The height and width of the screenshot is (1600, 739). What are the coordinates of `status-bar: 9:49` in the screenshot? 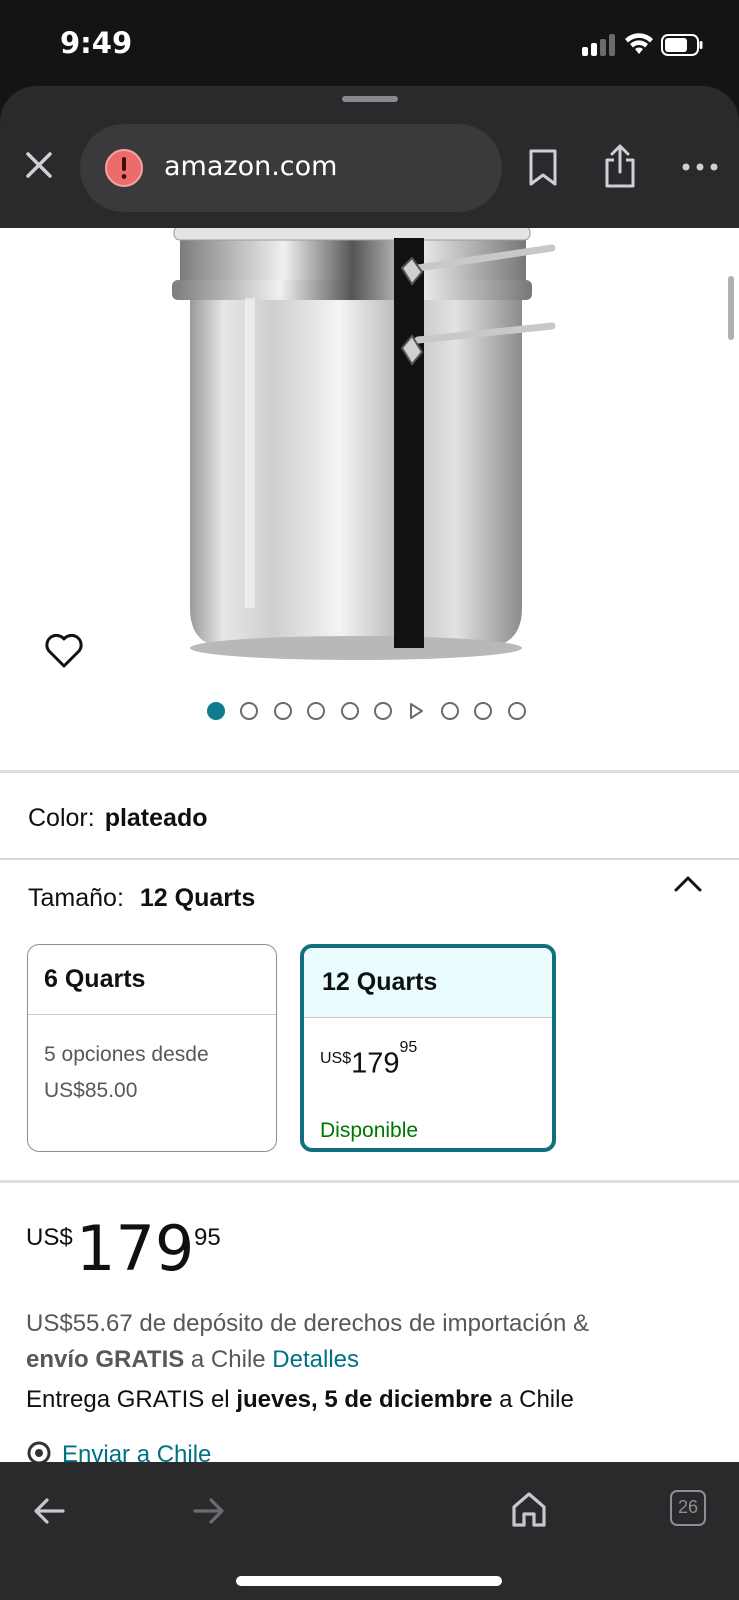 It's located at (369, 43).